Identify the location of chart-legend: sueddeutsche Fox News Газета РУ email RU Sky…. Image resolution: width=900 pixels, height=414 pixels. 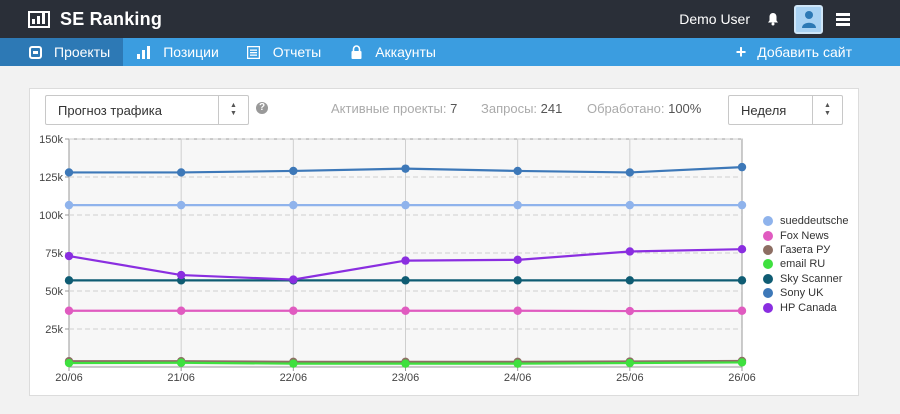
(806, 264).